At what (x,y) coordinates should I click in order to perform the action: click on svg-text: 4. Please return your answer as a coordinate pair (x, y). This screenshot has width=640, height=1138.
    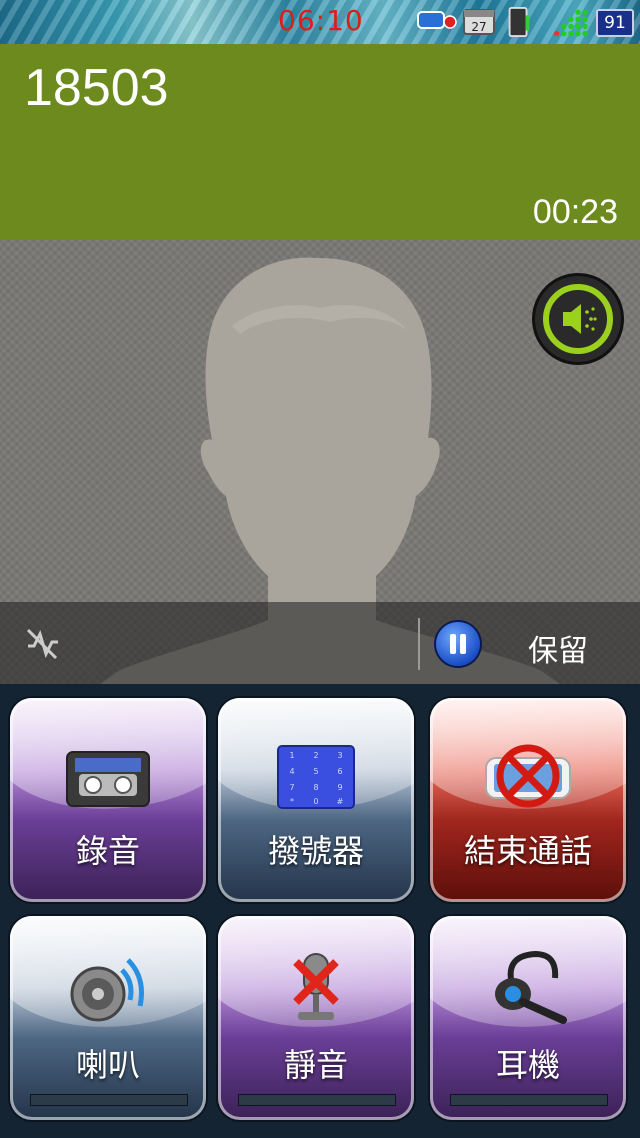
    Looking at the image, I should click on (291, 771).